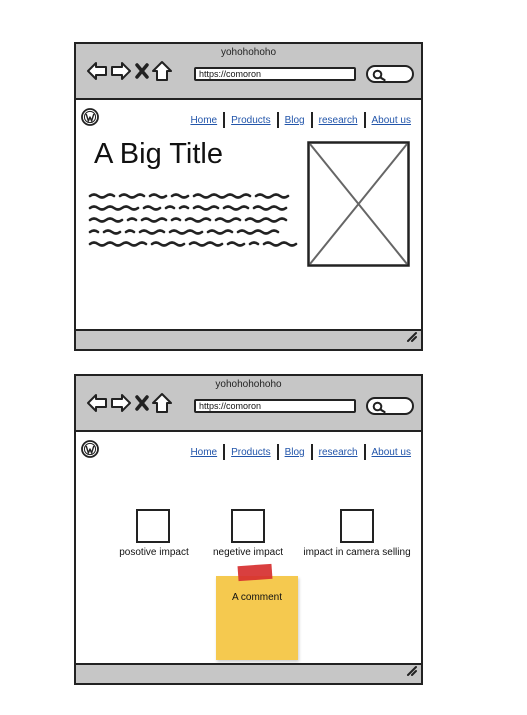 The height and width of the screenshot is (715, 527). What do you see at coordinates (193, 220) in the screenshot?
I see `placeholder-text-block` at bounding box center [193, 220].